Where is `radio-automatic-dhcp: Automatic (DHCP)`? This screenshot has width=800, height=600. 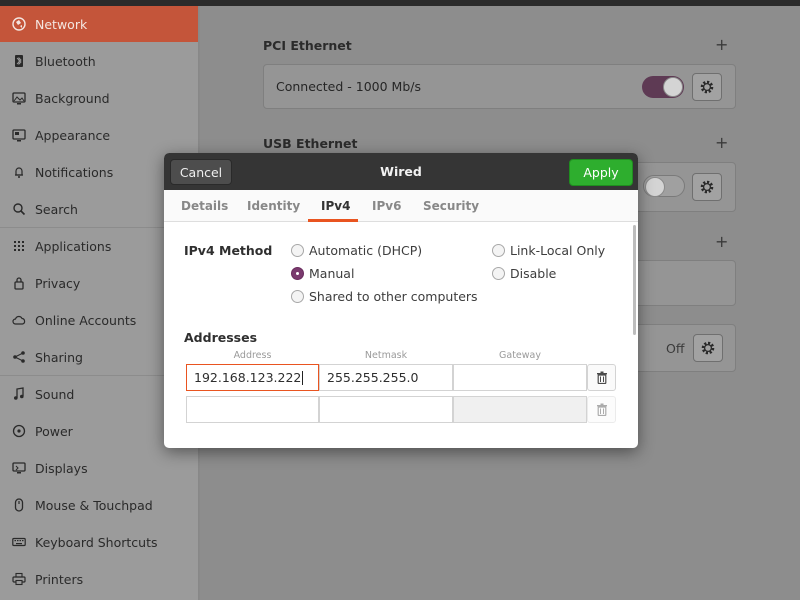
radio-automatic-dhcp: Automatic (DHCP) is located at coordinates (356, 250).